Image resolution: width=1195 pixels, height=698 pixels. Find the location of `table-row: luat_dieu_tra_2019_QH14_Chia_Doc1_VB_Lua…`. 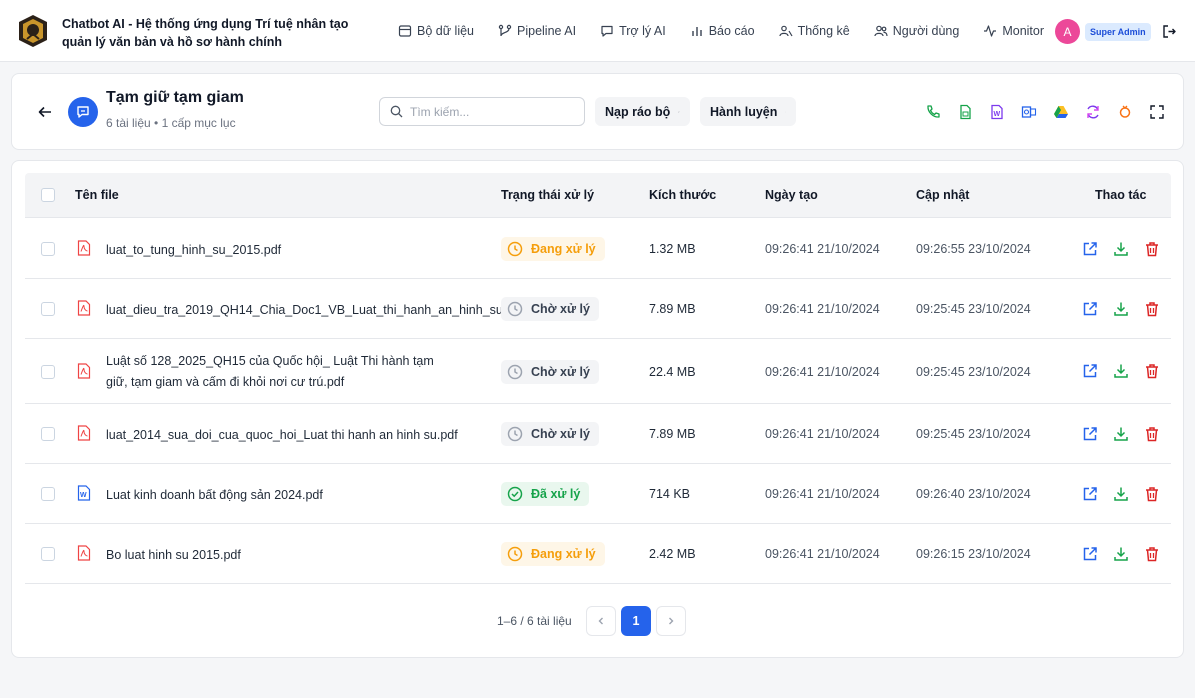

table-row: luat_dieu_tra_2019_QH14_Chia_Doc1_VB_Lua… is located at coordinates (598, 309).